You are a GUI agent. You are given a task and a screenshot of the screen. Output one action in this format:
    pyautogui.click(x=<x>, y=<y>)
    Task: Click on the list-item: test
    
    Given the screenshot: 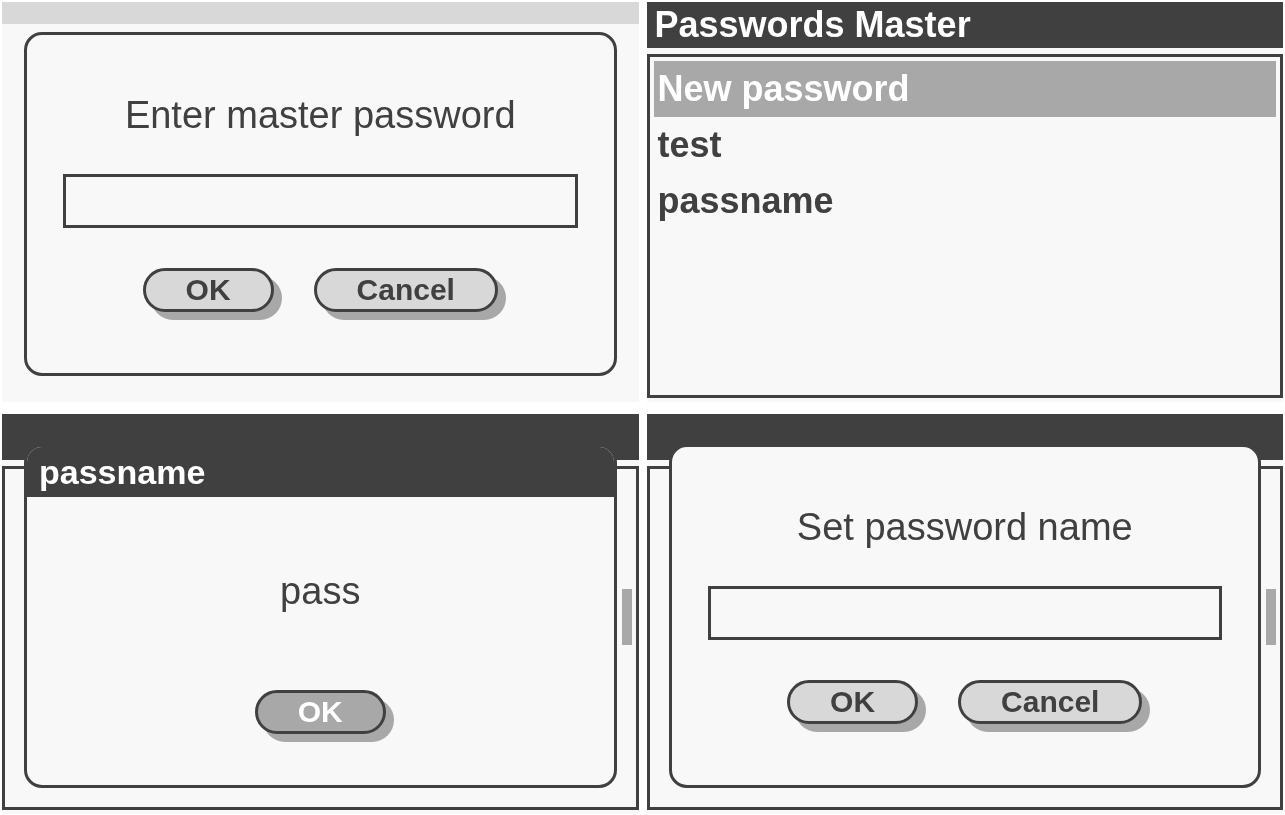 What is the action you would take?
    pyautogui.click(x=964, y=145)
    